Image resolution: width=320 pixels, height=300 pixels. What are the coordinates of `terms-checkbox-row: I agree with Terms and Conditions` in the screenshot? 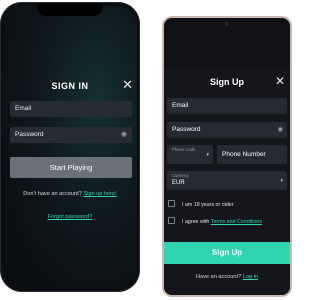 It's located at (215, 221).